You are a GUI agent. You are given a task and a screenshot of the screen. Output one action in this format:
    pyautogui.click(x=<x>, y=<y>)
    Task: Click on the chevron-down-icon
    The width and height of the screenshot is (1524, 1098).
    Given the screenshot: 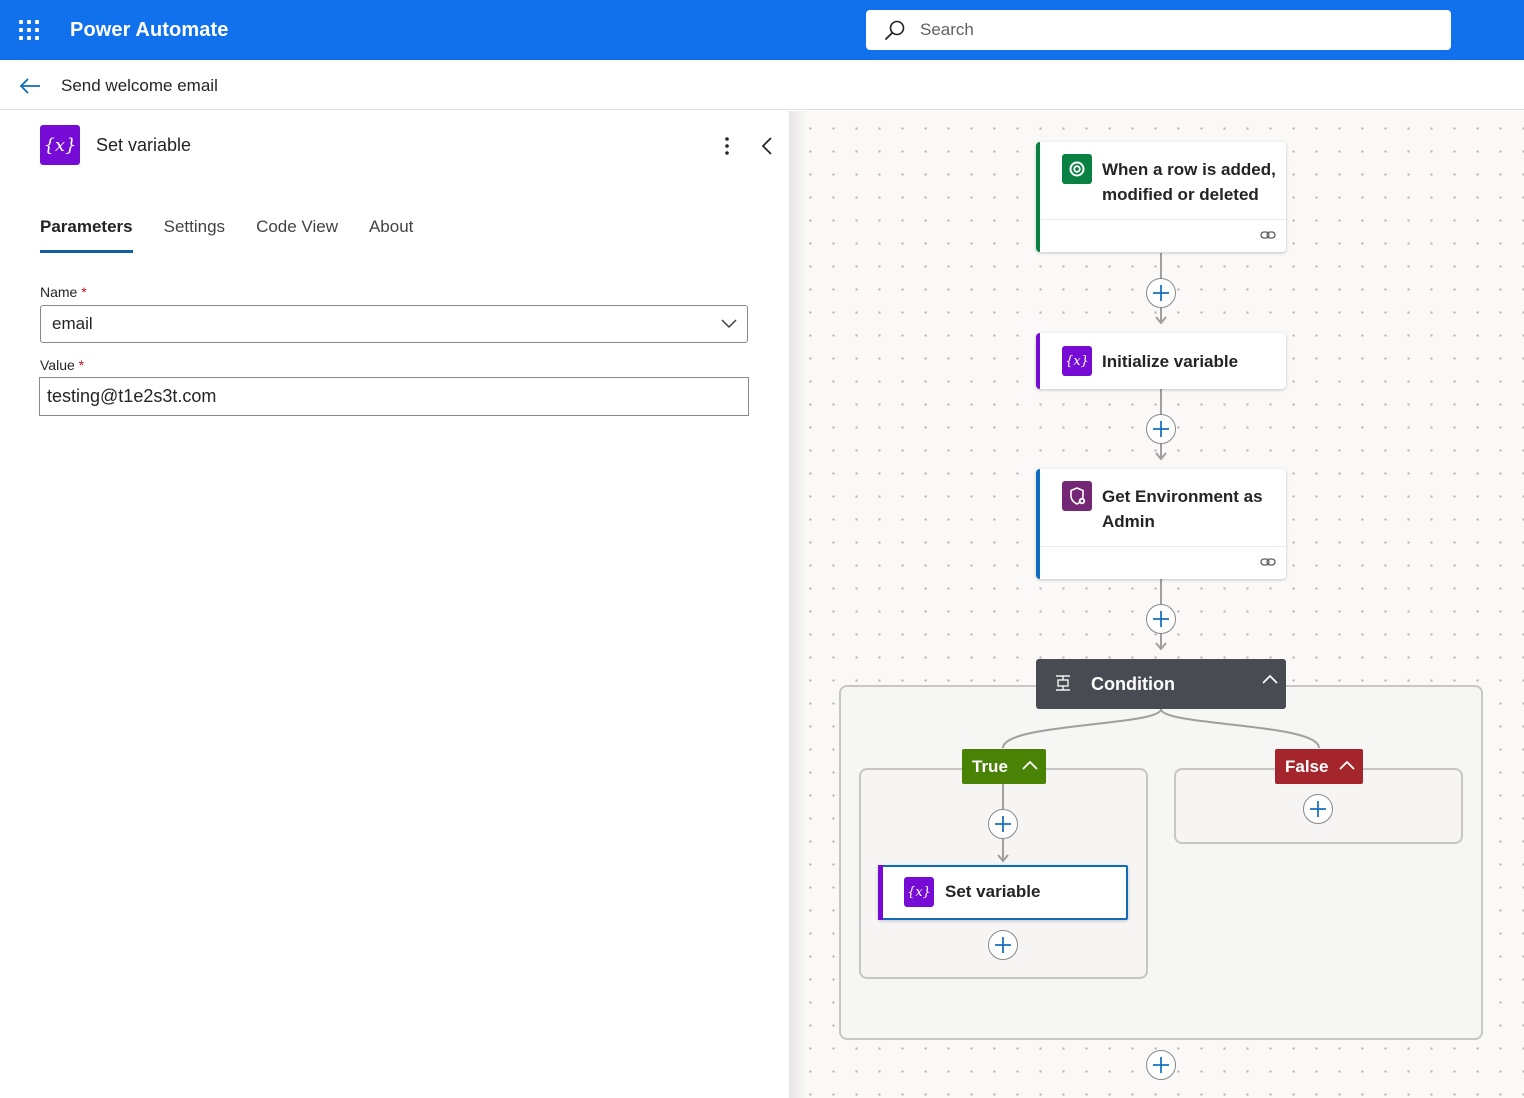 What is the action you would take?
    pyautogui.click(x=729, y=324)
    